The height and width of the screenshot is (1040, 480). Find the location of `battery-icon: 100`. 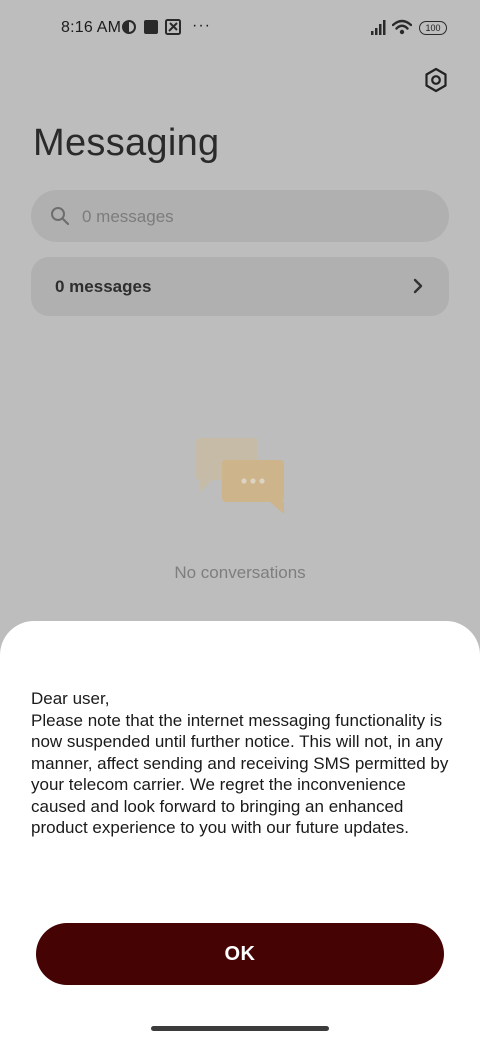

battery-icon: 100 is located at coordinates (433, 28).